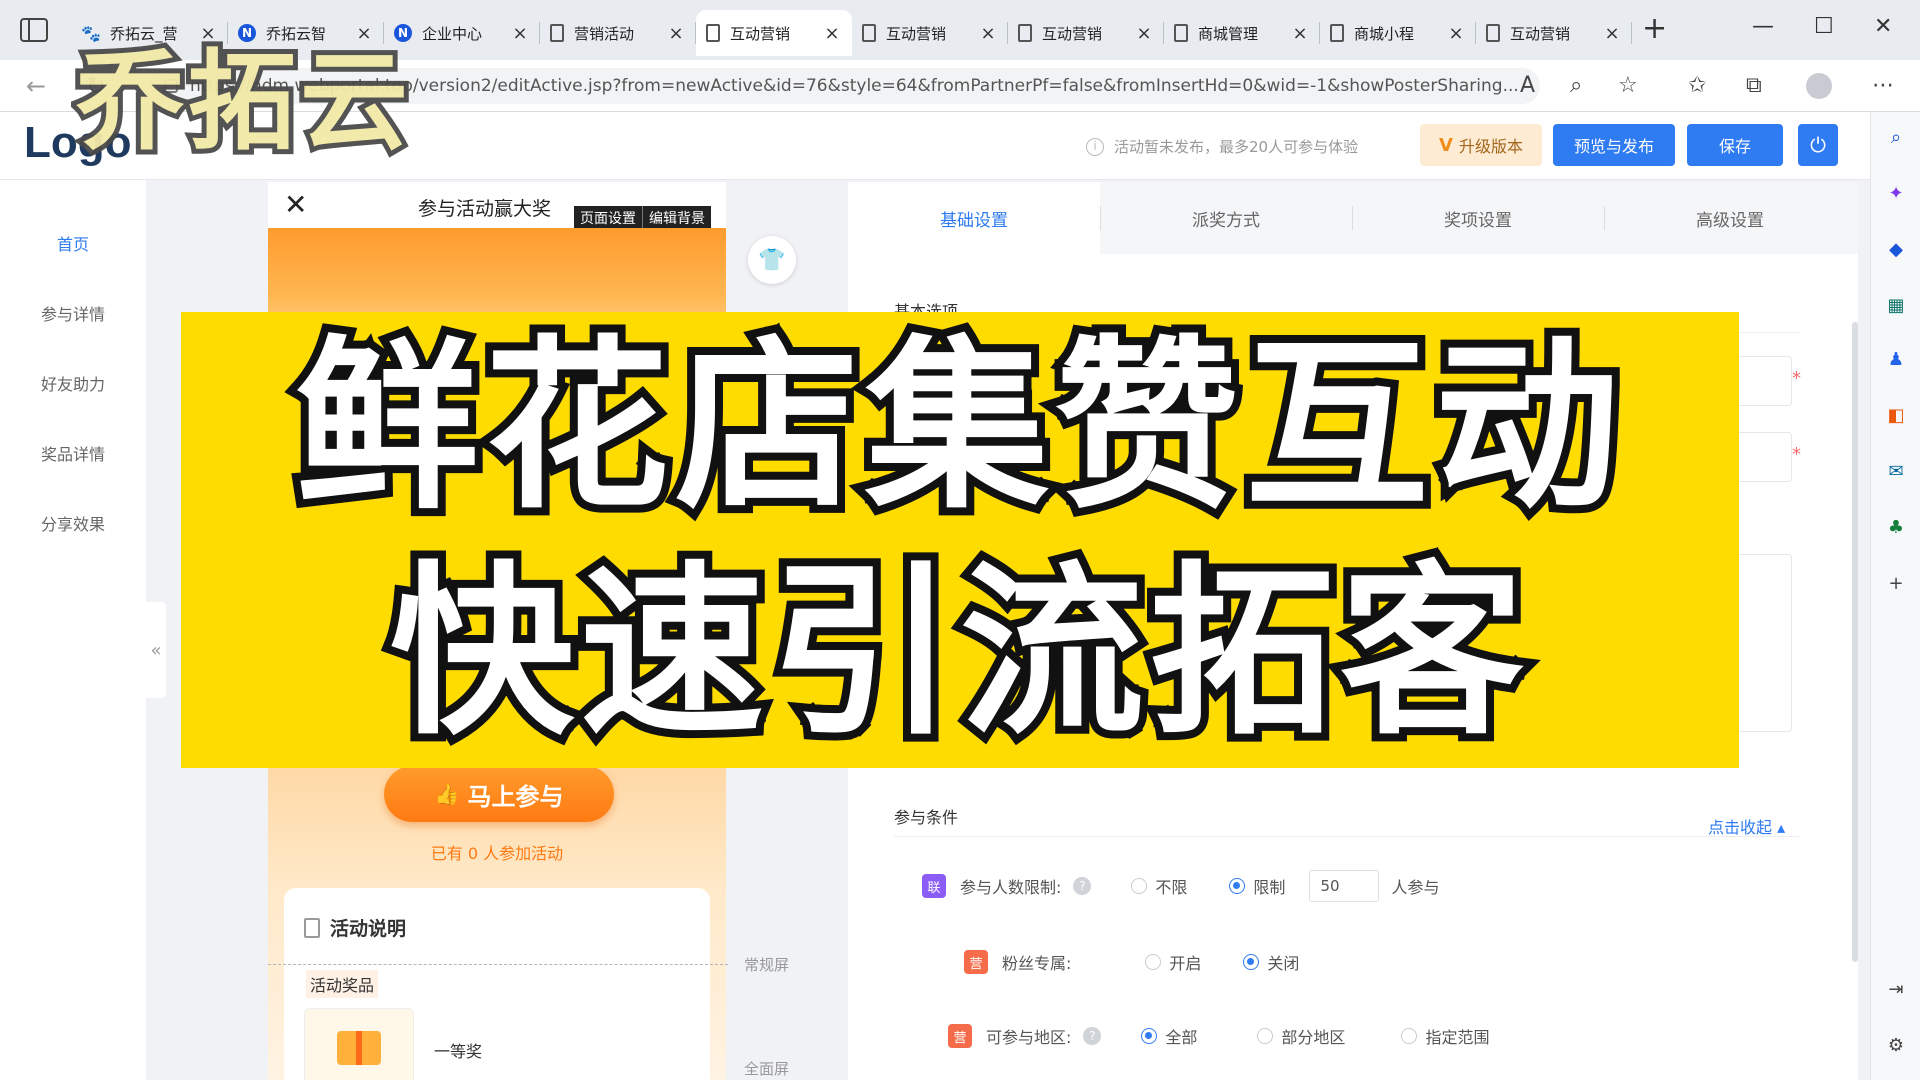 This screenshot has width=1920, height=1080. Describe the element at coordinates (1896, 137) in the screenshot. I see `search-icon: ⌕` at that location.